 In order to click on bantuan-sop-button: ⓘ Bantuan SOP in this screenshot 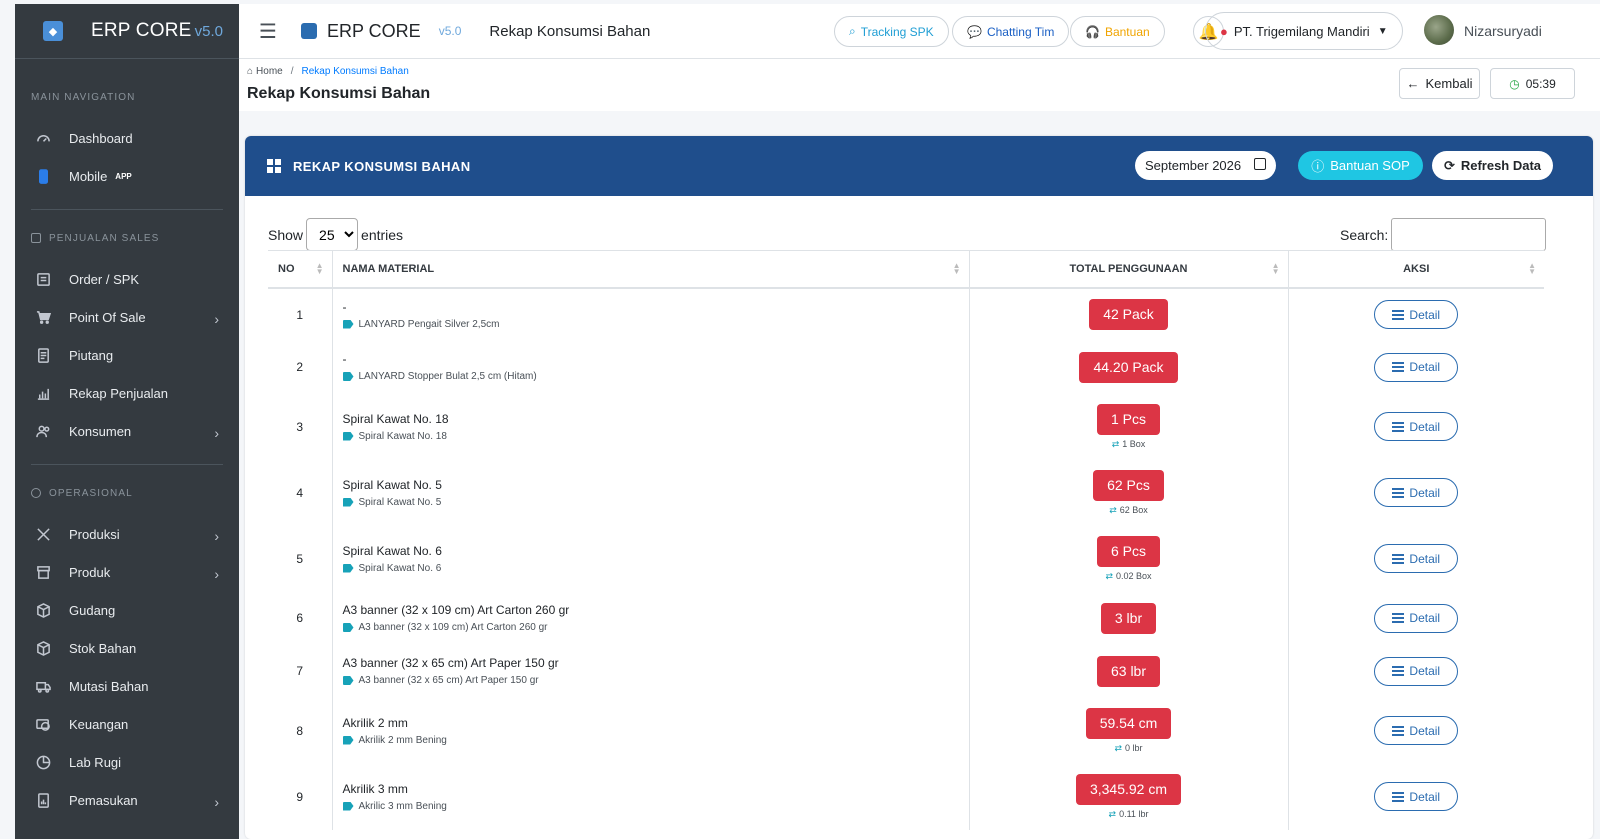, I will do `click(1360, 165)`.